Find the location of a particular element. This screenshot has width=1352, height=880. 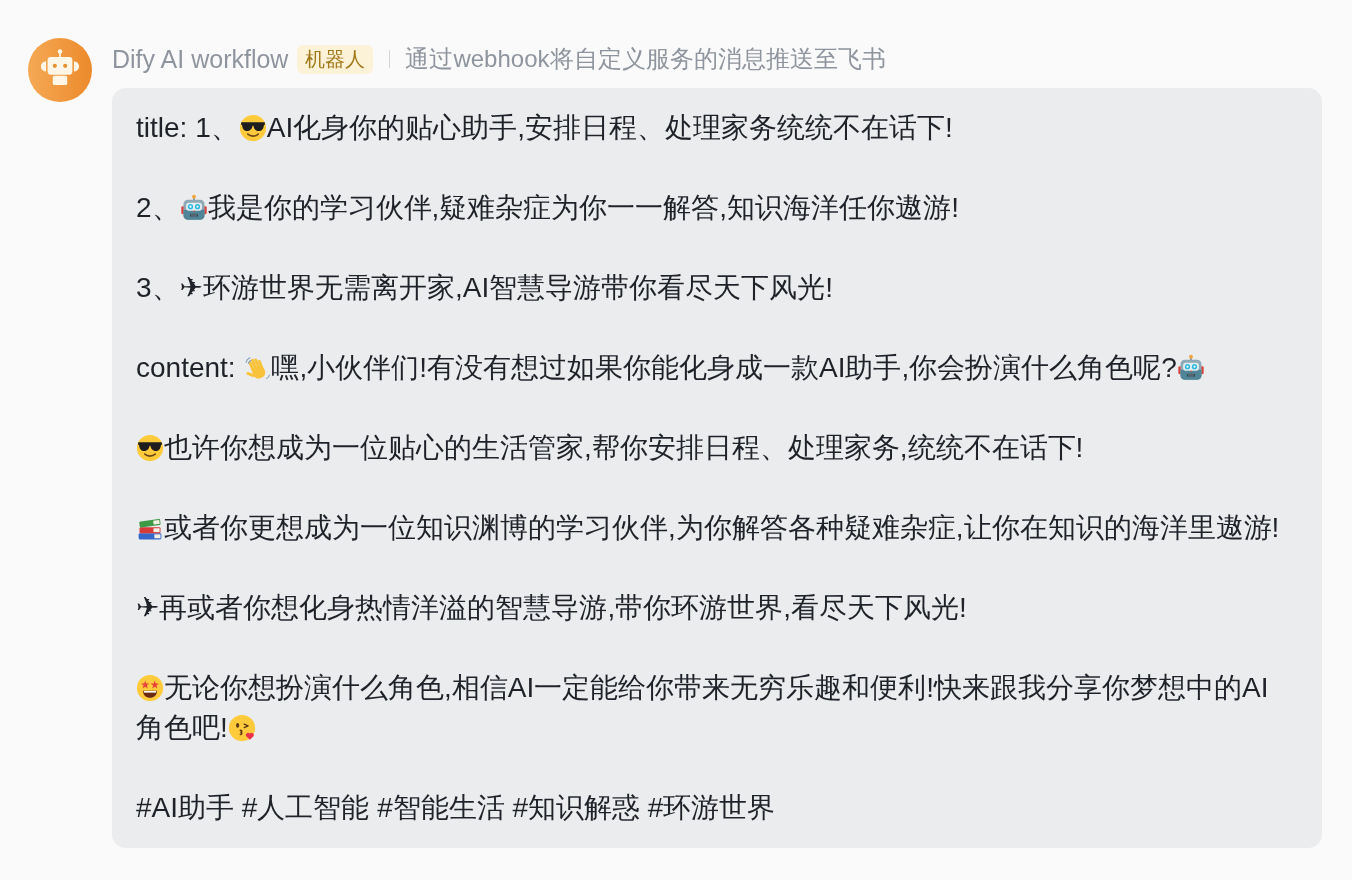

bot-avatar-icon is located at coordinates (60, 70).